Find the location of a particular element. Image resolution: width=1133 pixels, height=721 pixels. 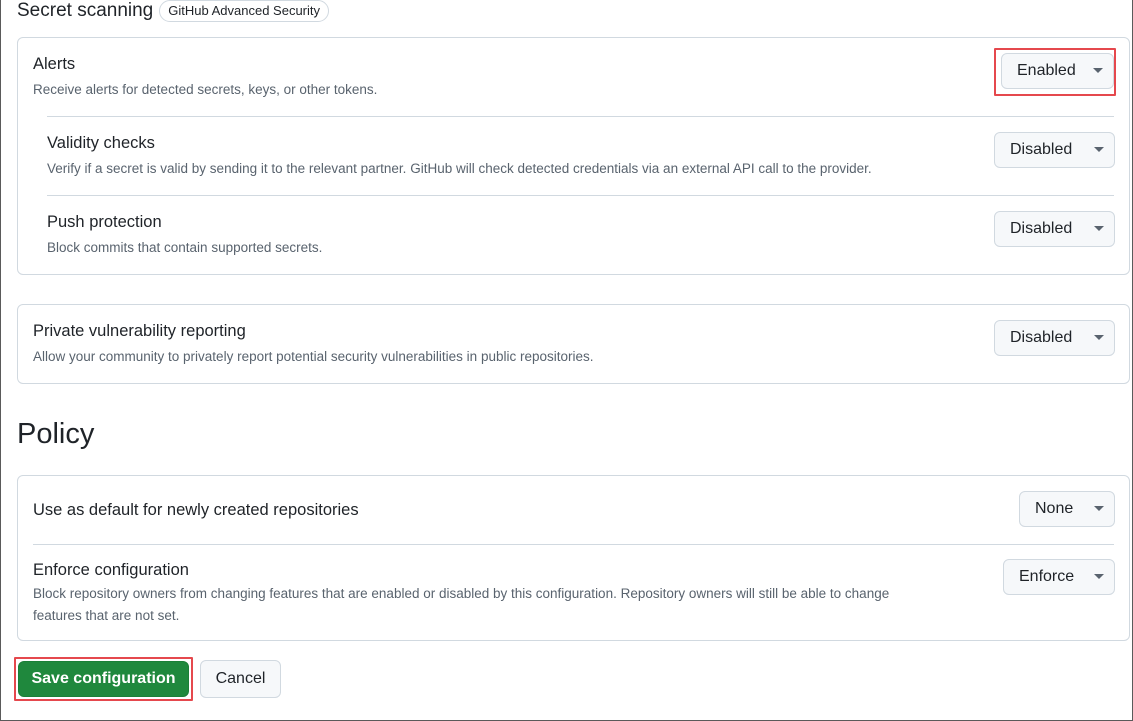

policy-heading: Policy is located at coordinates (56, 434).